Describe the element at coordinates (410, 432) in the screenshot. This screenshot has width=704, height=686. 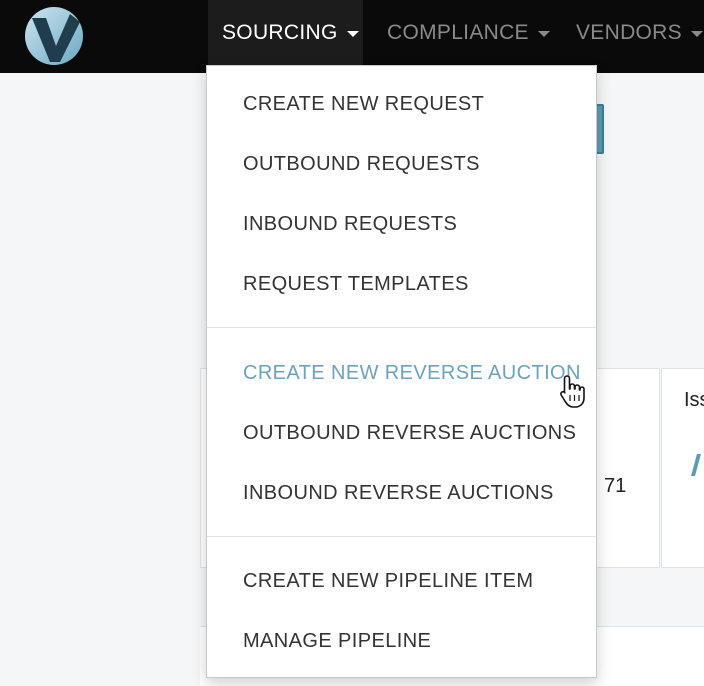
I see `menu-item-label: OUTBOUND REVERSE AUCTIONS` at that location.